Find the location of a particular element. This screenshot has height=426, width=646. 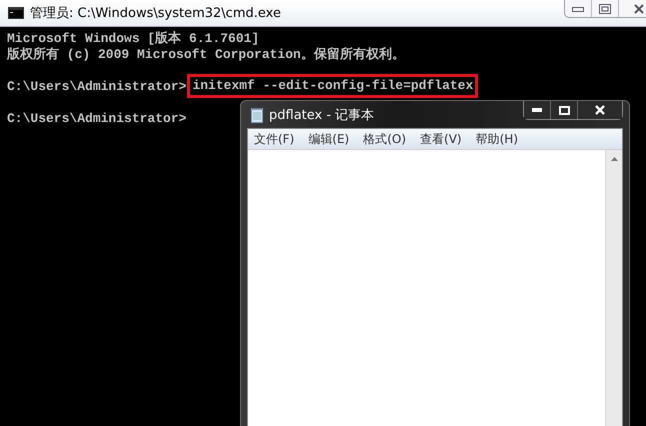

scroll-up-icon is located at coordinates (614, 159).